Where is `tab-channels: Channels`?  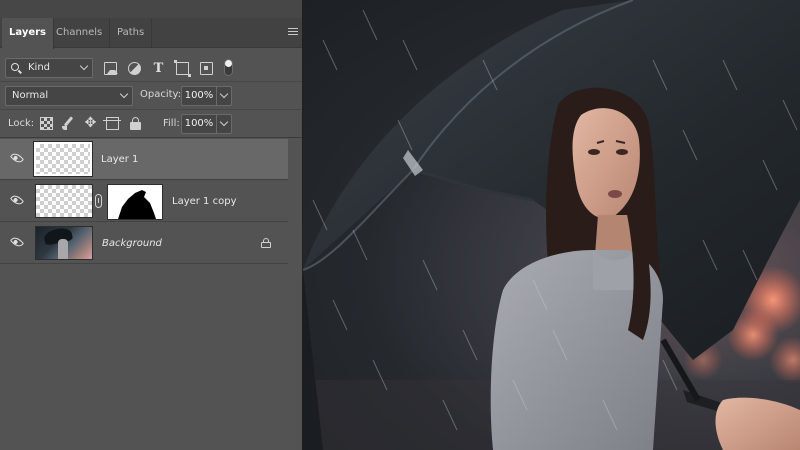
tab-channels: Channels is located at coordinates (80, 33).